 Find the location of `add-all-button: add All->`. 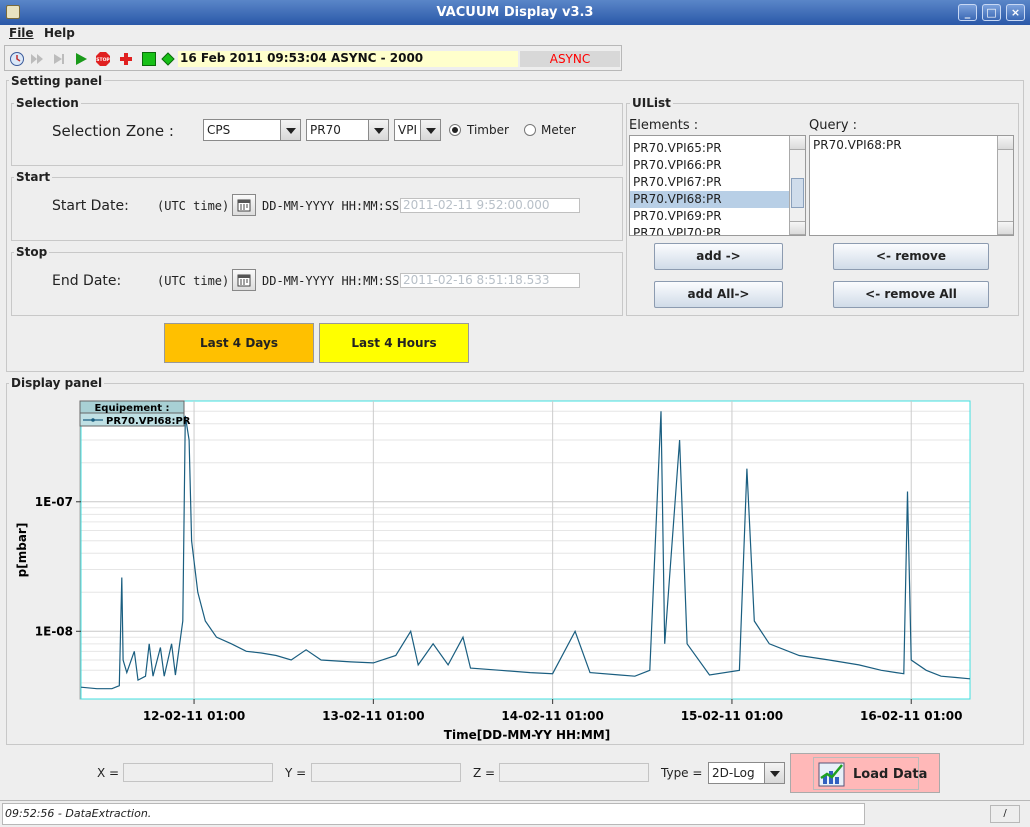

add-all-button: add All-> is located at coordinates (718, 294).